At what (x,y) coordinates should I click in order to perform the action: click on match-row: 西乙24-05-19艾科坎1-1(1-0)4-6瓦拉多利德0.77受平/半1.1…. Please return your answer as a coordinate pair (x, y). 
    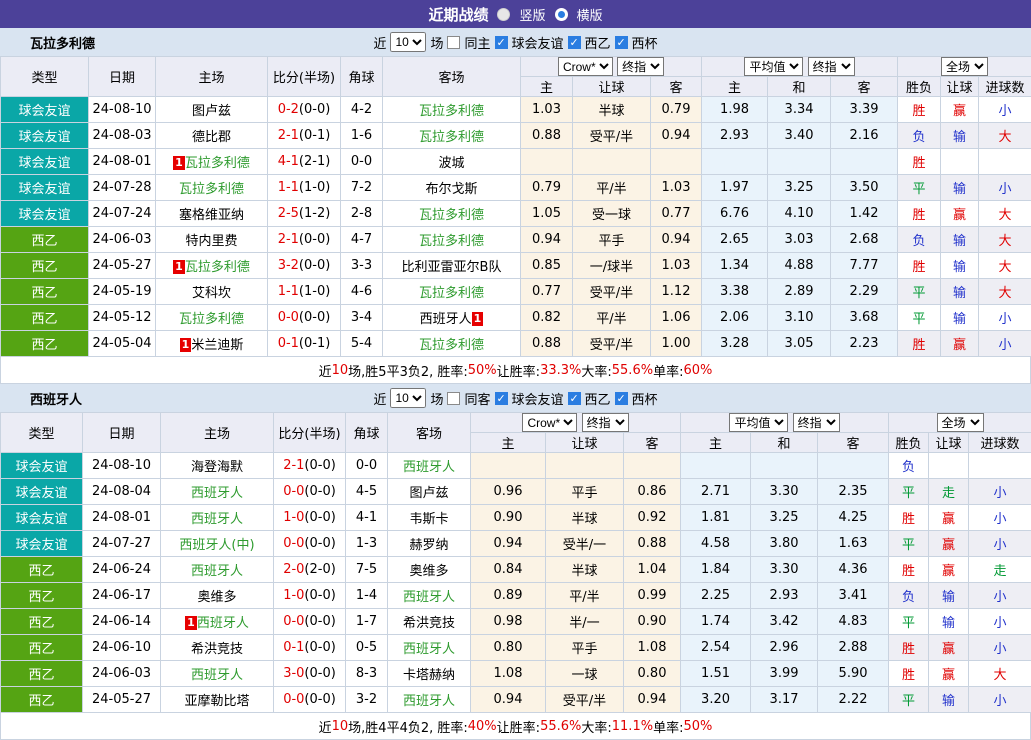
    Looking at the image, I should click on (516, 292).